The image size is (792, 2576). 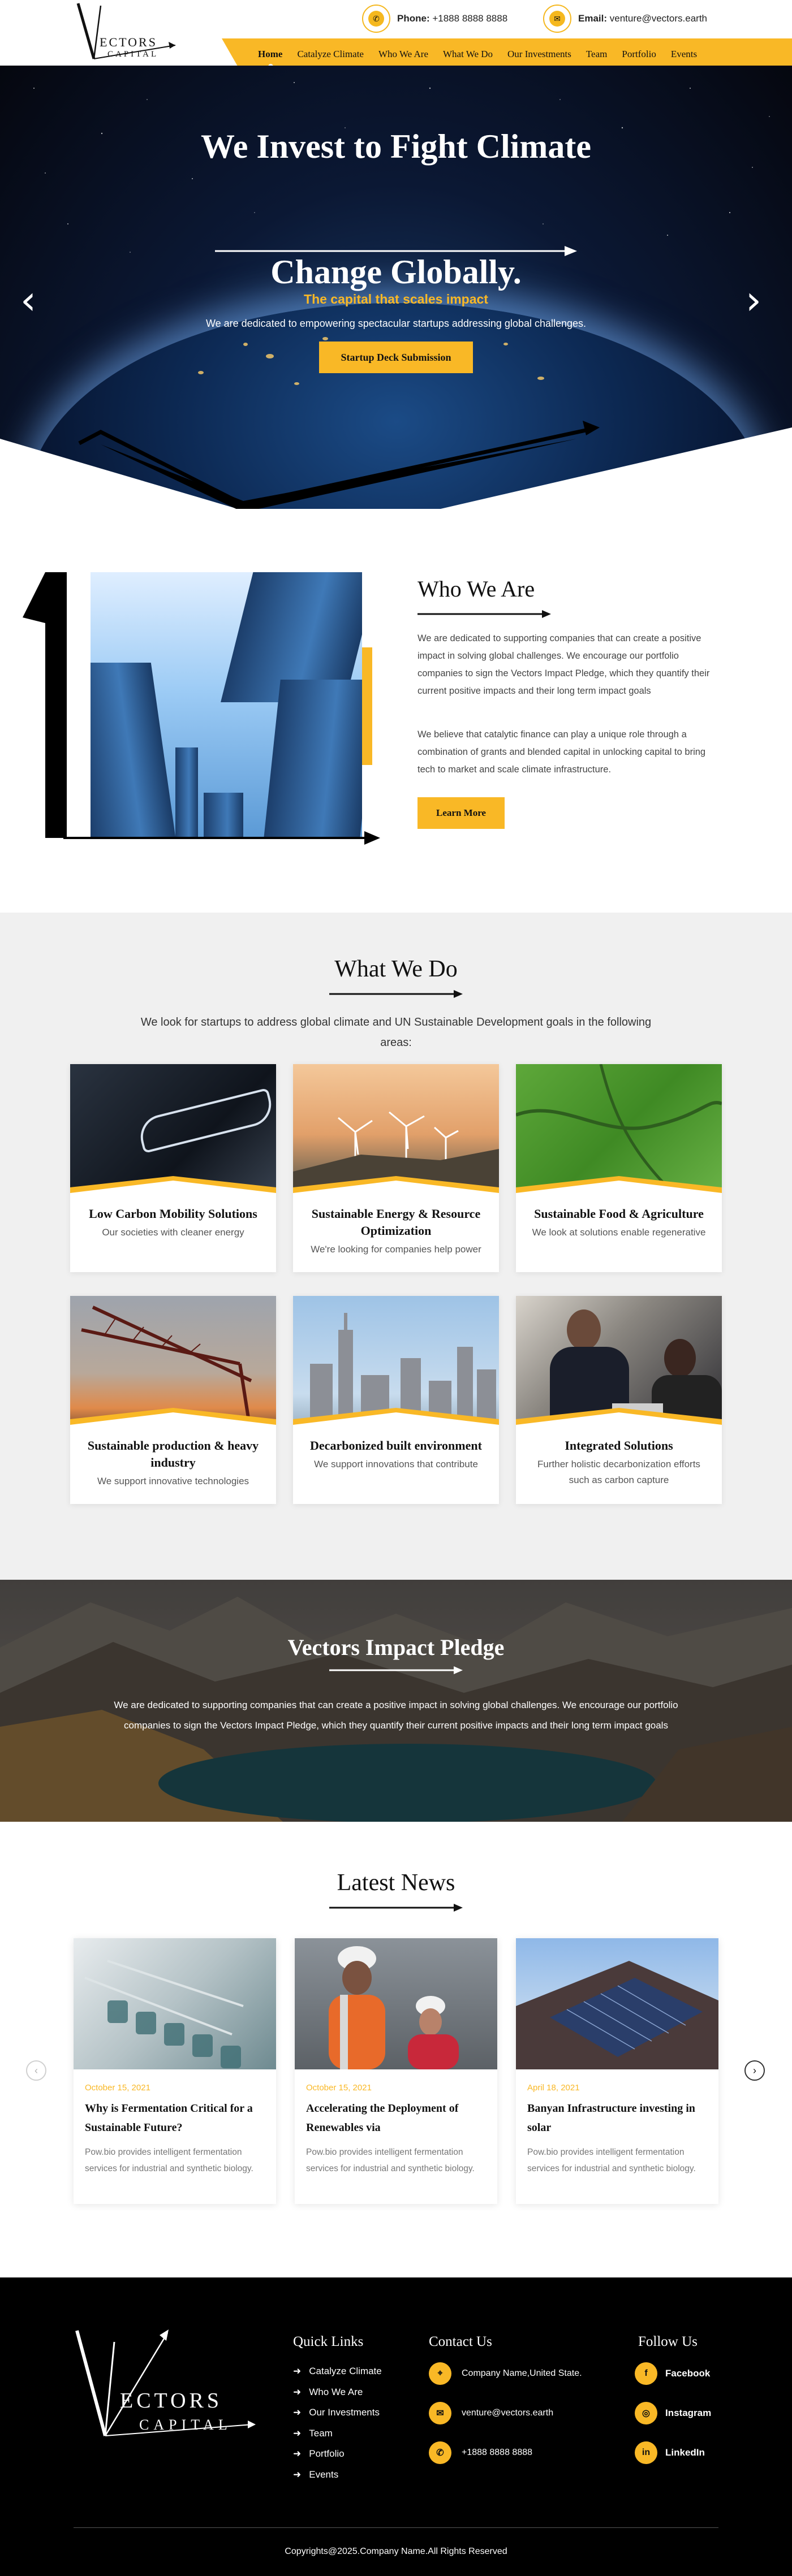 What do you see at coordinates (396, 357) in the screenshot?
I see `startup-deck-button: Startup Deck Submission` at bounding box center [396, 357].